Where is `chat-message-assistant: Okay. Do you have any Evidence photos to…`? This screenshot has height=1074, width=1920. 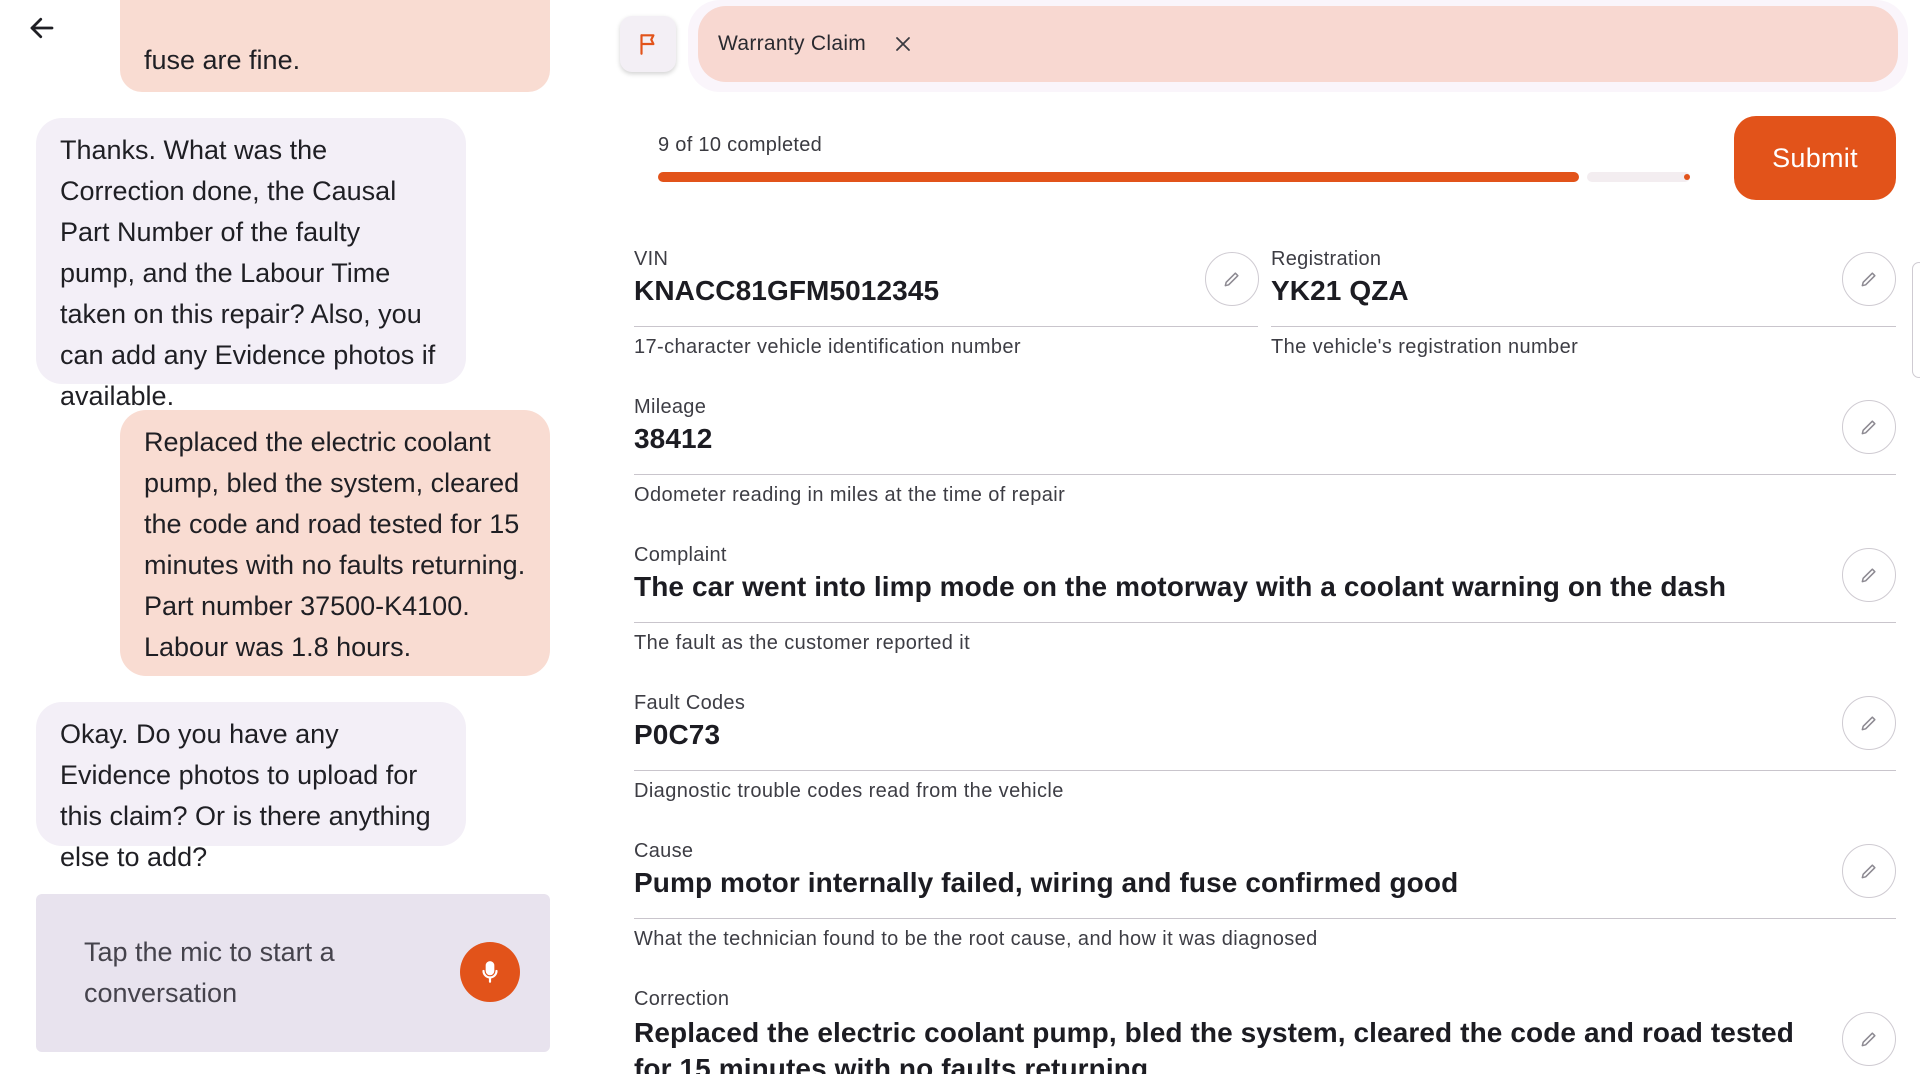
chat-message-assistant: Okay. Do you have any Evidence photos to… is located at coordinates (251, 787).